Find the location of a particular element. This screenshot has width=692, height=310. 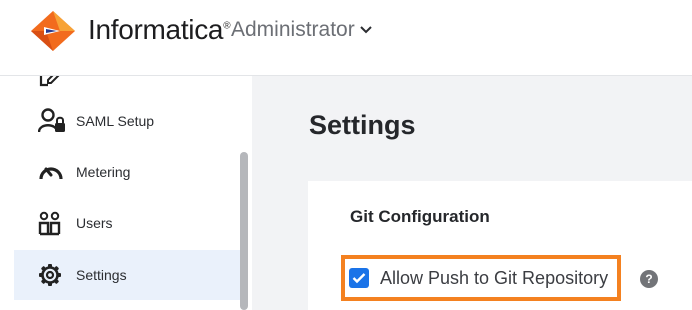

sidebar-item-saml-setup: SAML Setup is located at coordinates (127, 121).